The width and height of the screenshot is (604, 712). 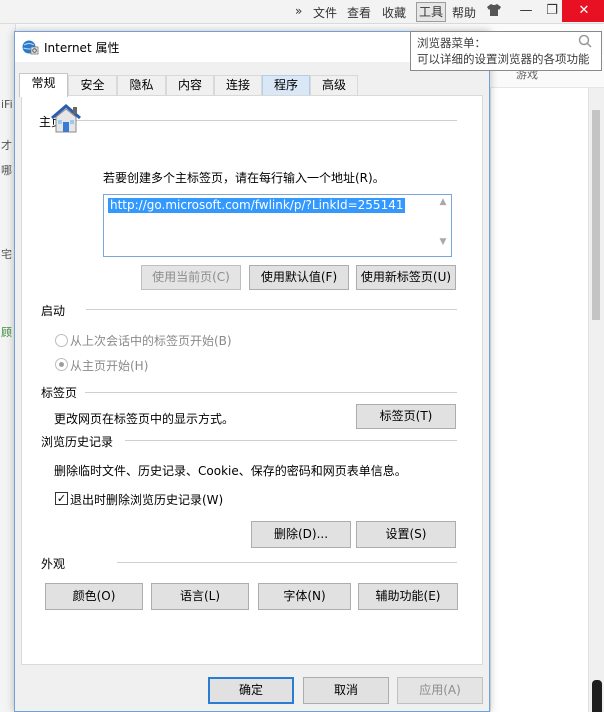 What do you see at coordinates (6, 332) in the screenshot?
I see `left-fragment: 顾` at bounding box center [6, 332].